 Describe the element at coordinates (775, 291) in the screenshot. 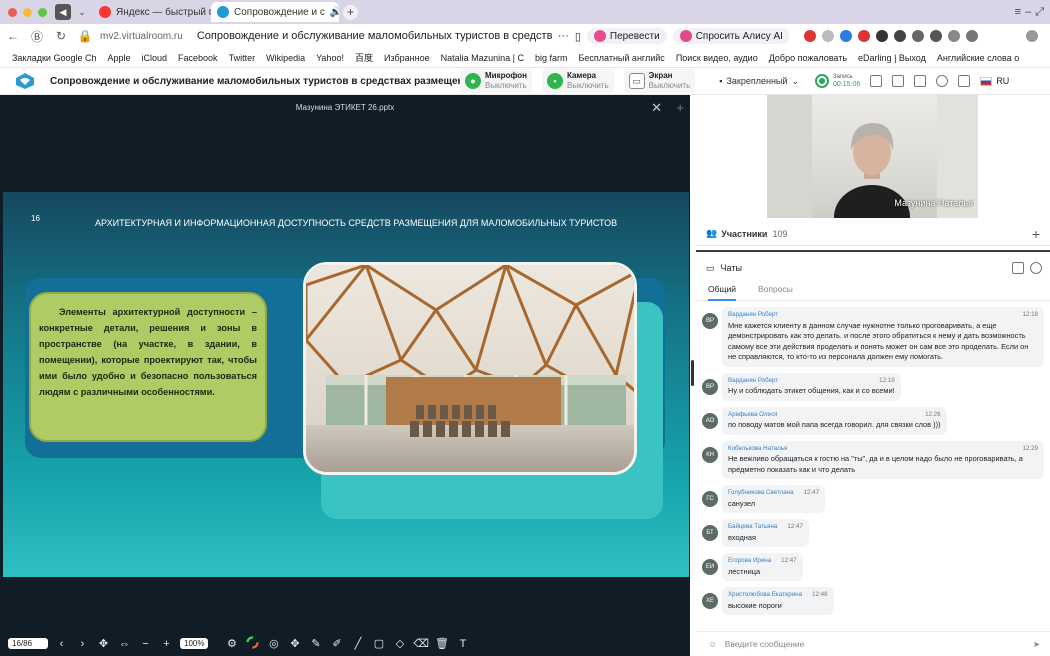

I see `tab-questions: Вопросы` at that location.